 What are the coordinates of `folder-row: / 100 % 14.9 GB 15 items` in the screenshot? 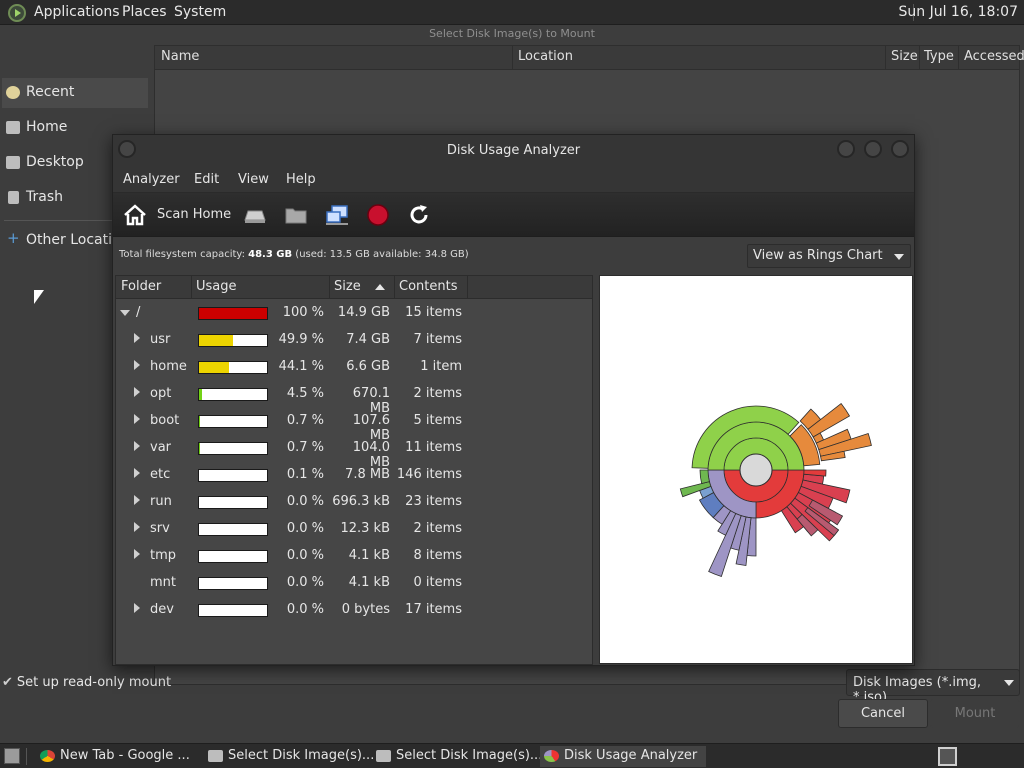 It's located at (354, 313).